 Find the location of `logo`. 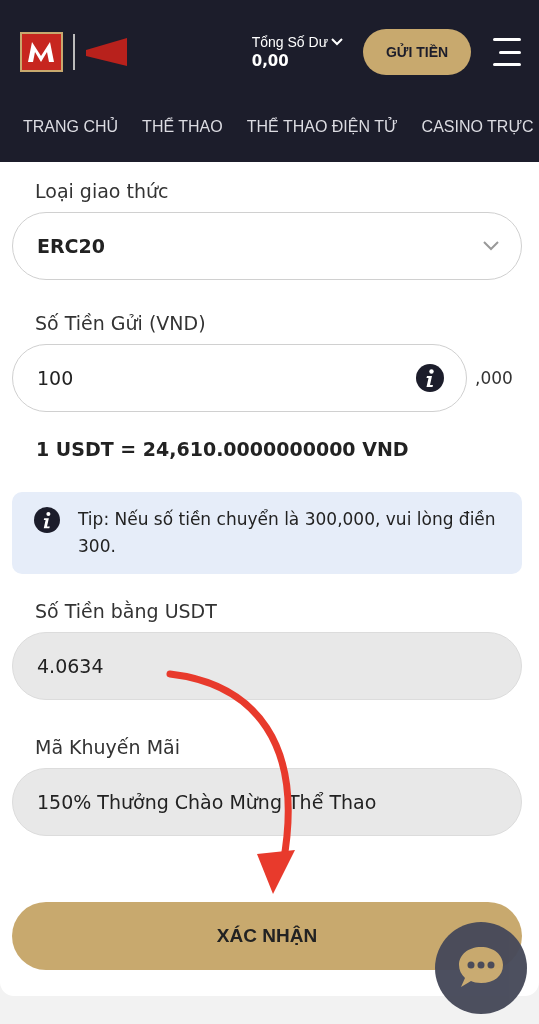

logo is located at coordinates (75, 52).